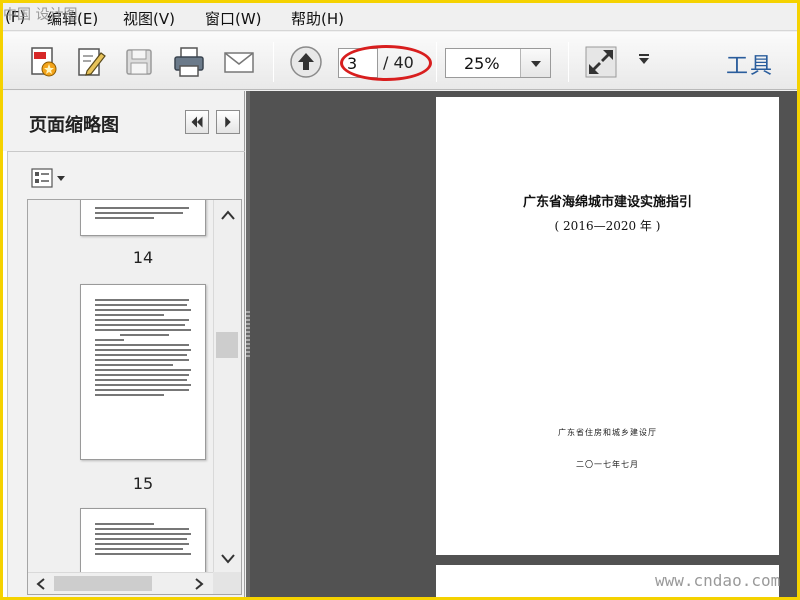 Image resolution: width=800 pixels, height=600 pixels. I want to click on edit-sign-button, so click(91, 62).